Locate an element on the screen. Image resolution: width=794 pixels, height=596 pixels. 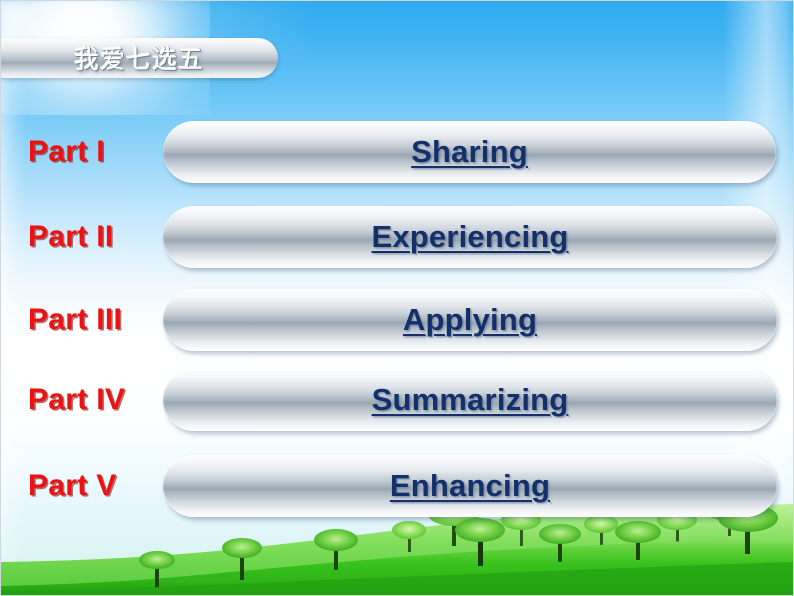
section-button-label: Experiencing is located at coordinates (470, 236).